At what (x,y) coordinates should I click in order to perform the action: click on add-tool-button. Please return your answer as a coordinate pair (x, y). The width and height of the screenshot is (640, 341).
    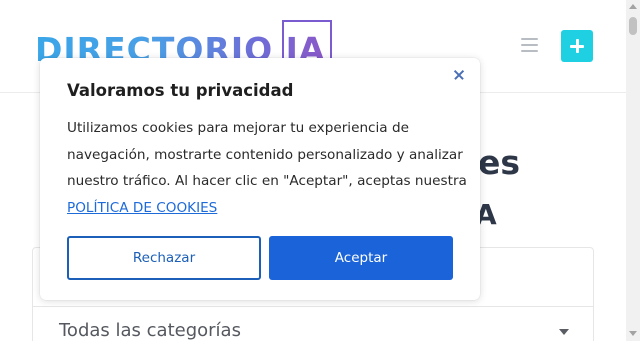
    Looking at the image, I should click on (577, 46).